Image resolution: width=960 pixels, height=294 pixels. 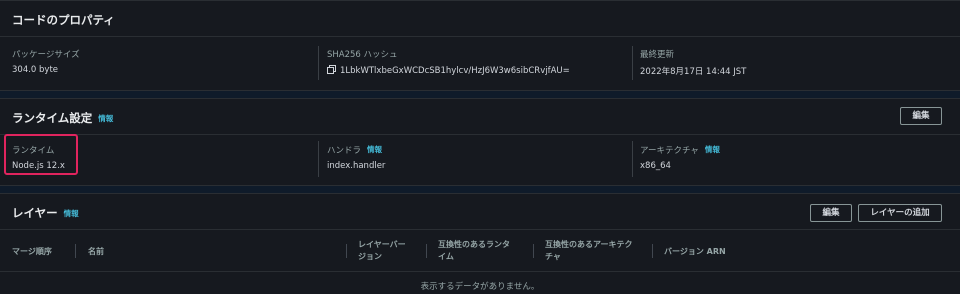 What do you see at coordinates (105, 118) in the screenshot?
I see `runtime-info-link: 情報` at bounding box center [105, 118].